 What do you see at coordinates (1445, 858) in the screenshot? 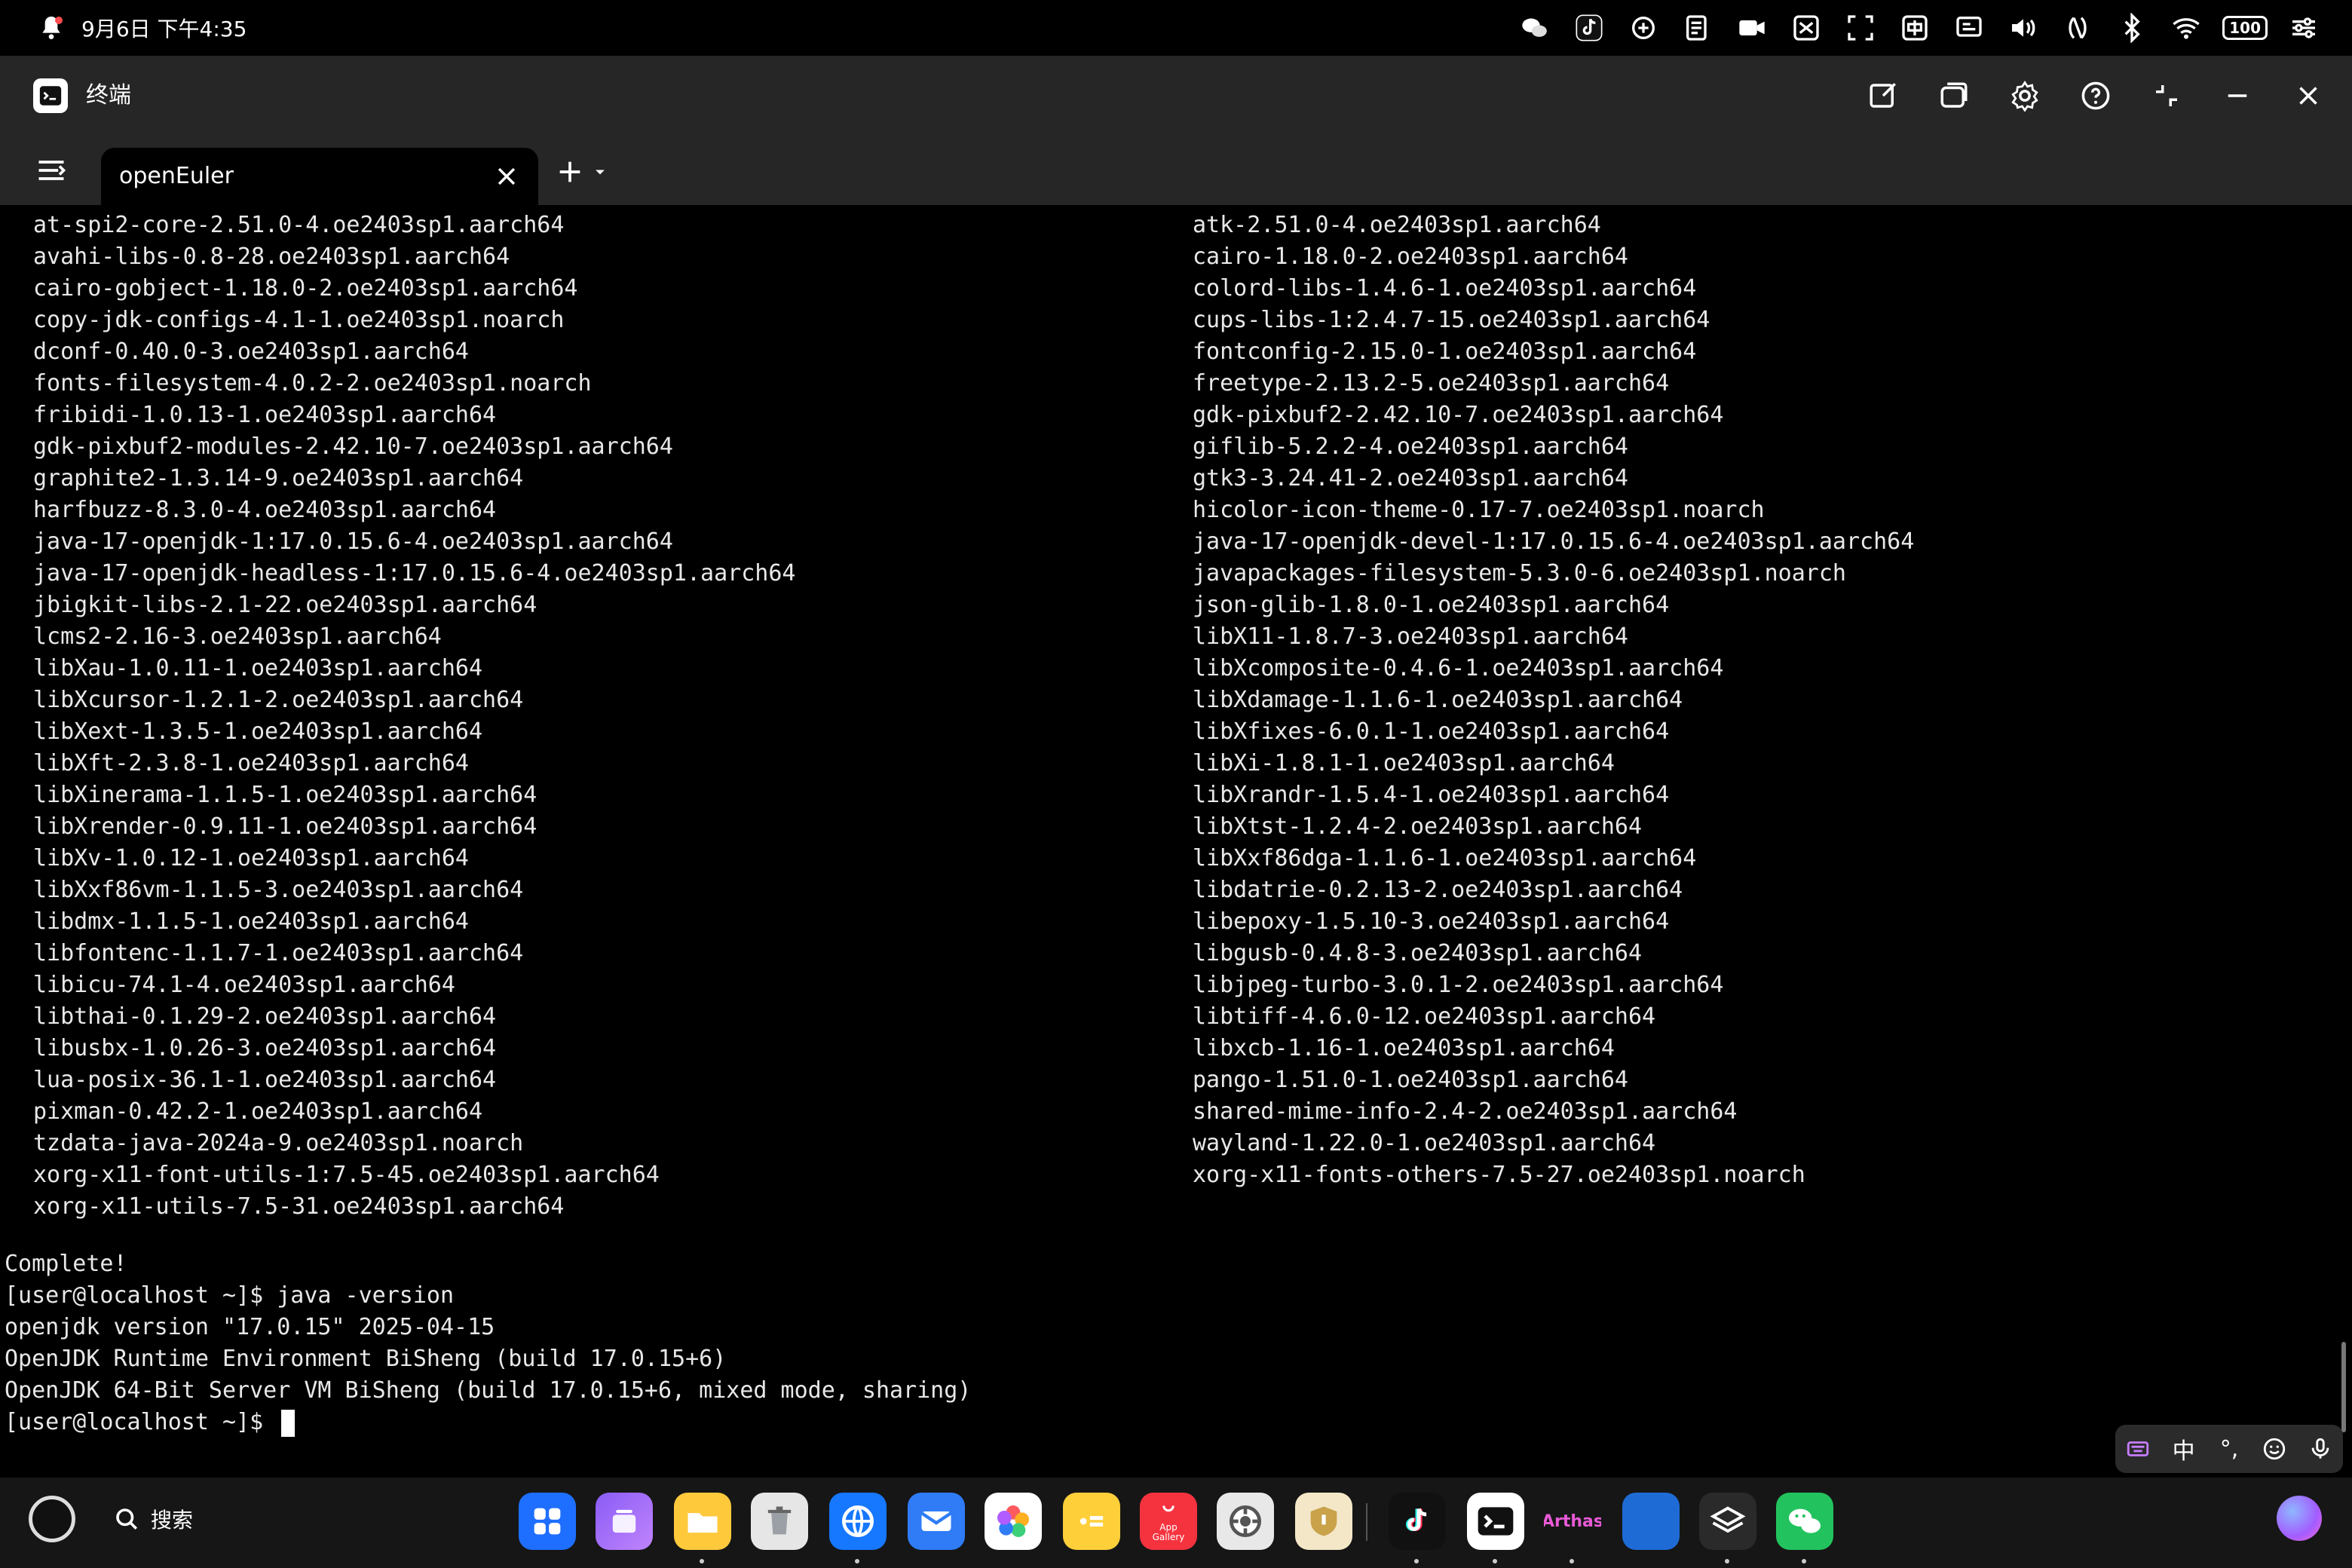
I see `installed-package-line: libXxf86dga-1.1.6-1.oe2403sp1.aarch64` at bounding box center [1445, 858].